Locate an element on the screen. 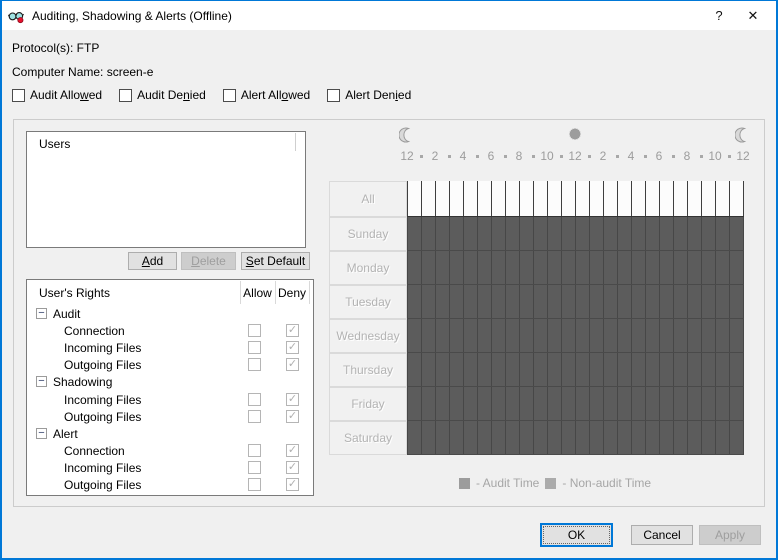 The width and height of the screenshot is (778, 560). help-button: ? is located at coordinates (719, 15).